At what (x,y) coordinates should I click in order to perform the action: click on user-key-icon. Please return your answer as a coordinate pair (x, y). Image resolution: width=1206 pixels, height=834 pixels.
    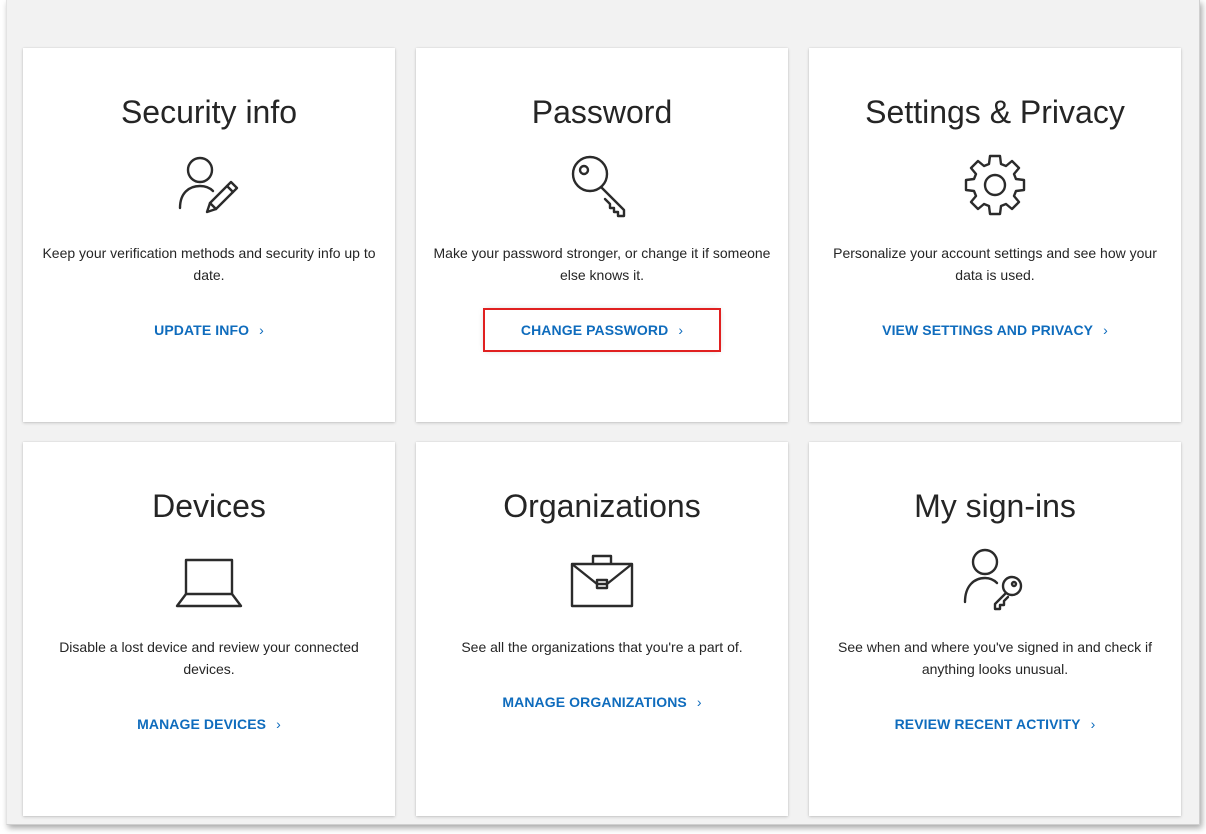
    Looking at the image, I should click on (995, 582).